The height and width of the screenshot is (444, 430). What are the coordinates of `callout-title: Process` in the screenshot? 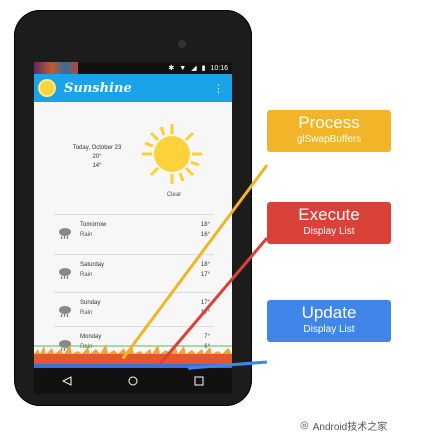 It's located at (329, 122).